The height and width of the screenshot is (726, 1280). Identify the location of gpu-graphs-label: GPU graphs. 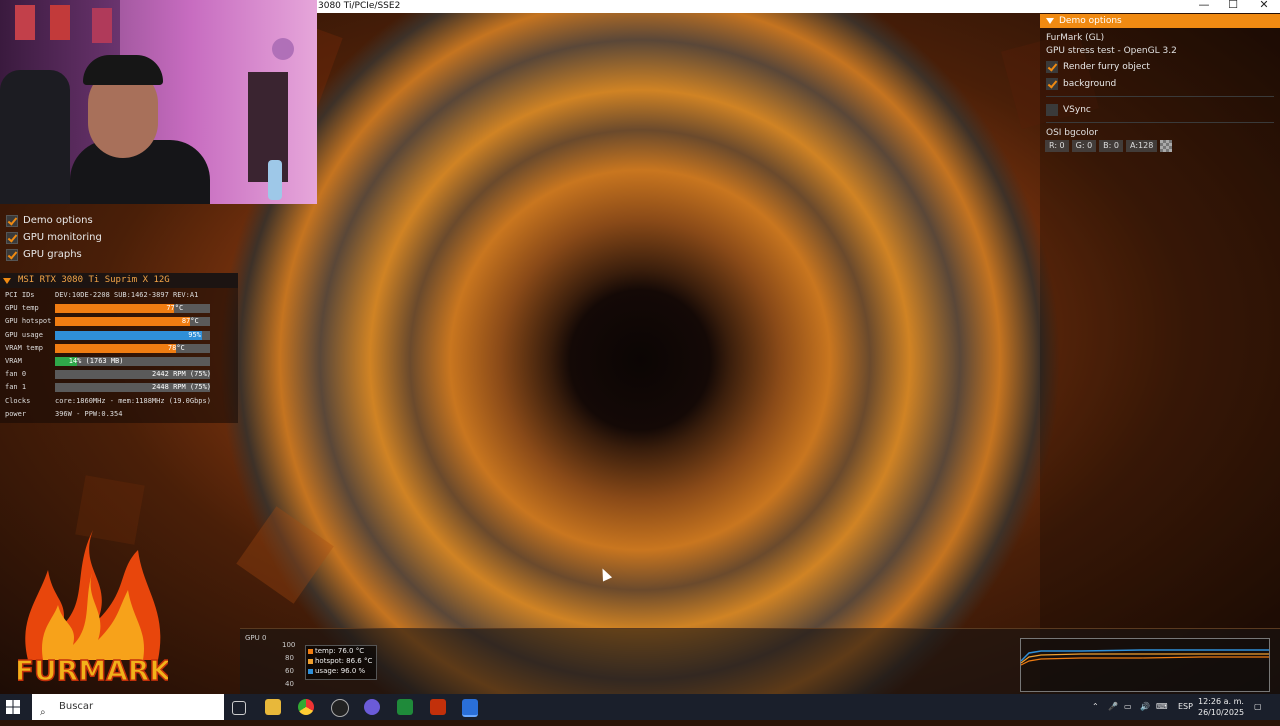
(52, 254).